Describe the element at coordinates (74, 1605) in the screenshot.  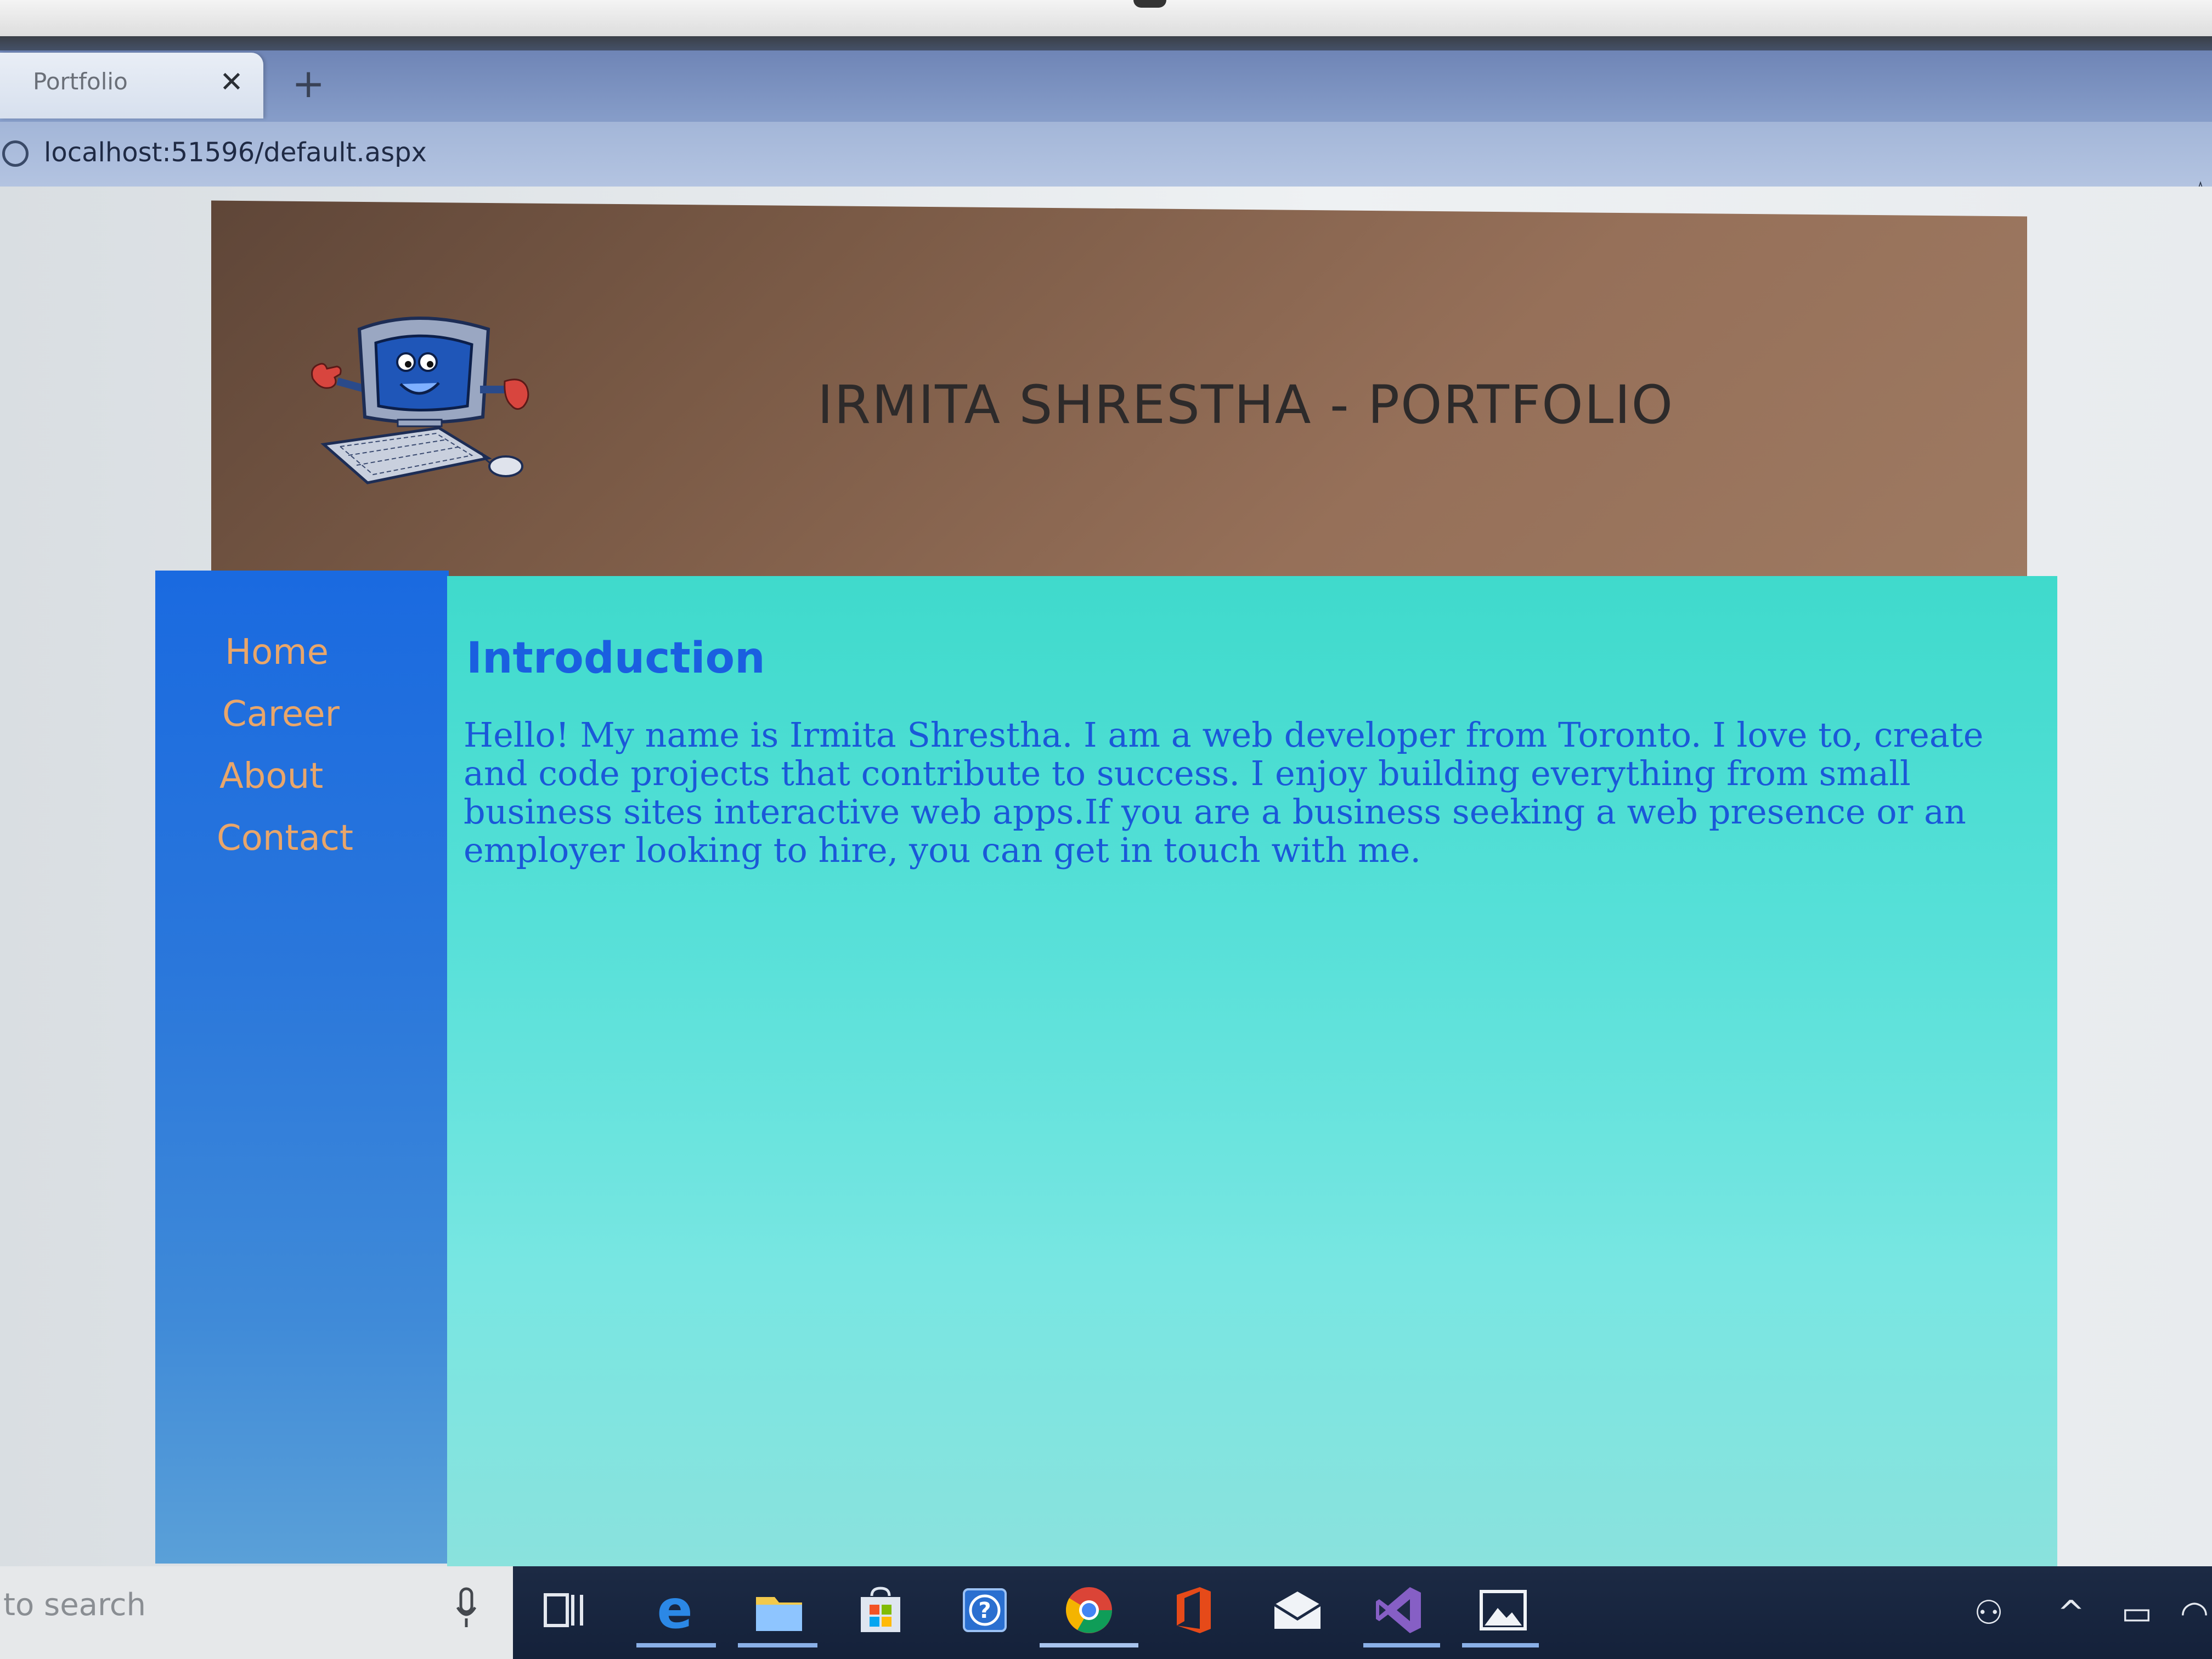
I see `search-placeholder: to search` at that location.